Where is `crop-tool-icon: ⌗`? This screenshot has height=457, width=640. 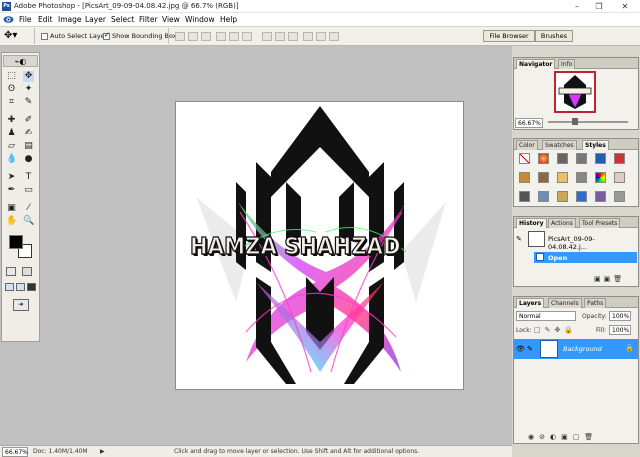
crop-tool-icon: ⌗ is located at coordinates (11, 102).